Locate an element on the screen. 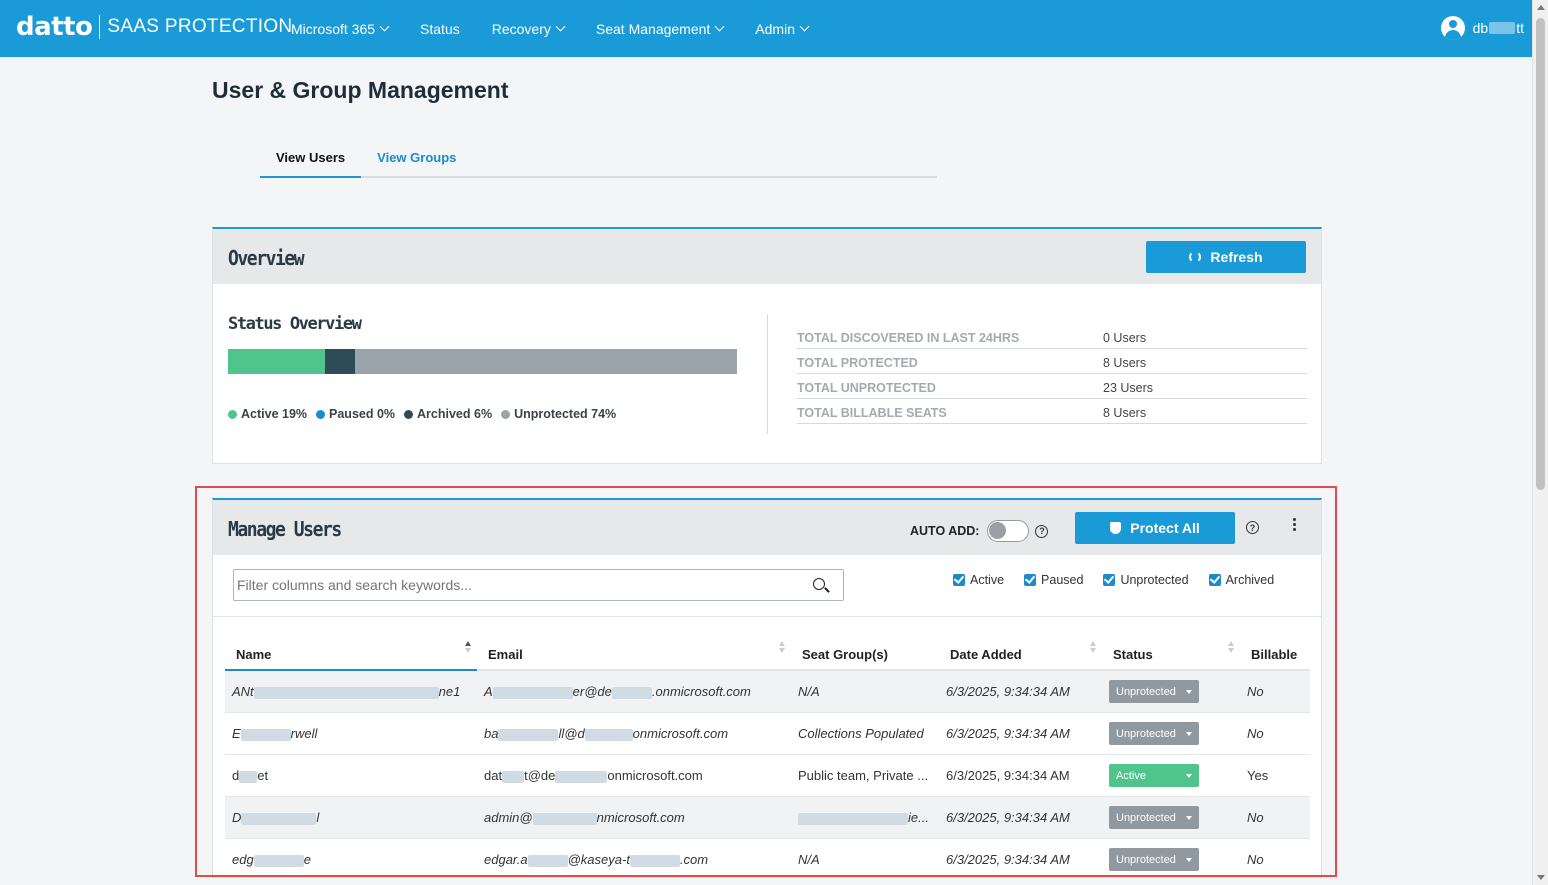  stat-row: TOTAL DISCOVERED IN LAST 24HRS 0 Users is located at coordinates (1052, 336).